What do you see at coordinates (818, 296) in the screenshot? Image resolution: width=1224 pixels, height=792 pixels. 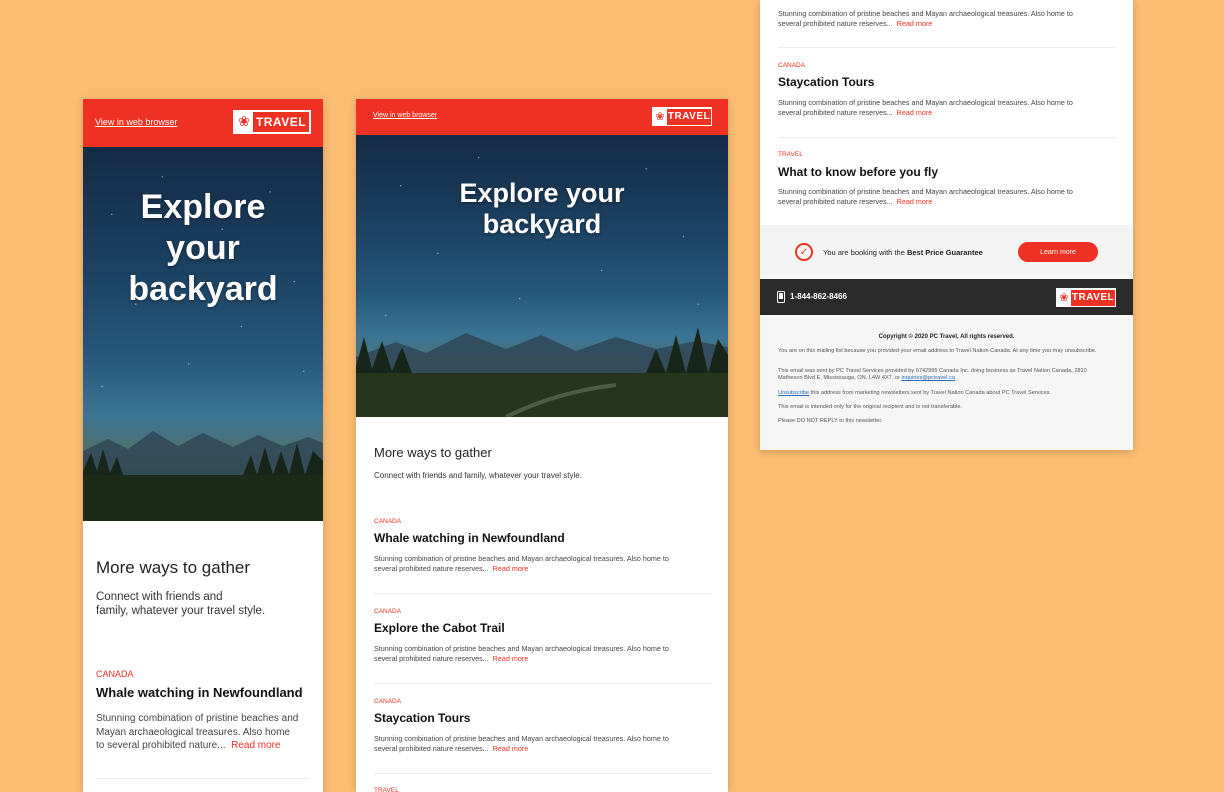 I see `phone-number: 1-844-862-8466` at bounding box center [818, 296].